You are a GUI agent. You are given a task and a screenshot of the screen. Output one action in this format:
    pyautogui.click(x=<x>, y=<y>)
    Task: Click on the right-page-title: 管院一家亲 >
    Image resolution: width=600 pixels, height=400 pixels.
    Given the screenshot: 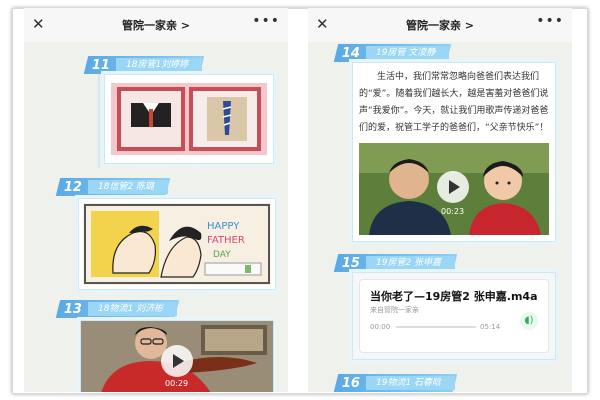 What is the action you would take?
    pyautogui.click(x=440, y=25)
    